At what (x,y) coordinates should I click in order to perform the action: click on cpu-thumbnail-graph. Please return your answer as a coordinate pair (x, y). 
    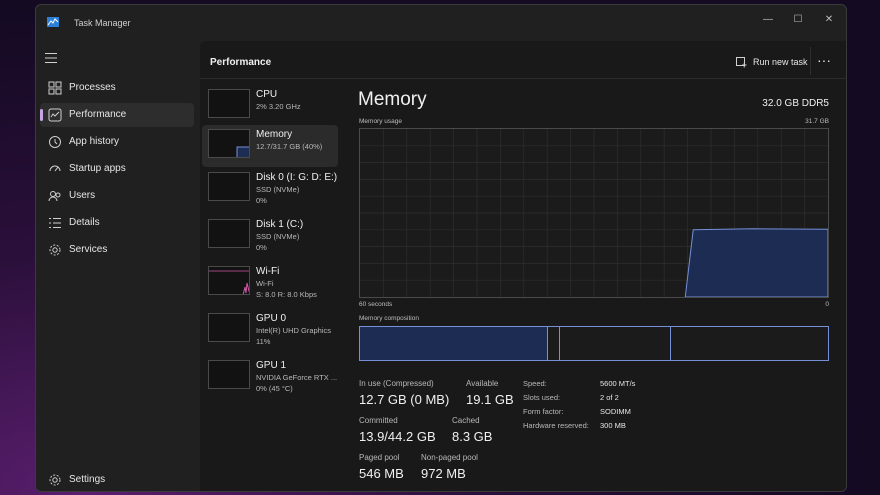
    Looking at the image, I should click on (229, 104).